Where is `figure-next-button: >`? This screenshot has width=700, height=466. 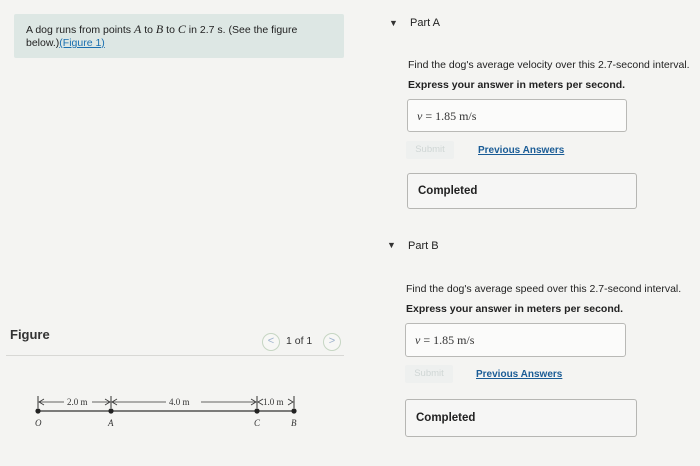 figure-next-button: > is located at coordinates (332, 342).